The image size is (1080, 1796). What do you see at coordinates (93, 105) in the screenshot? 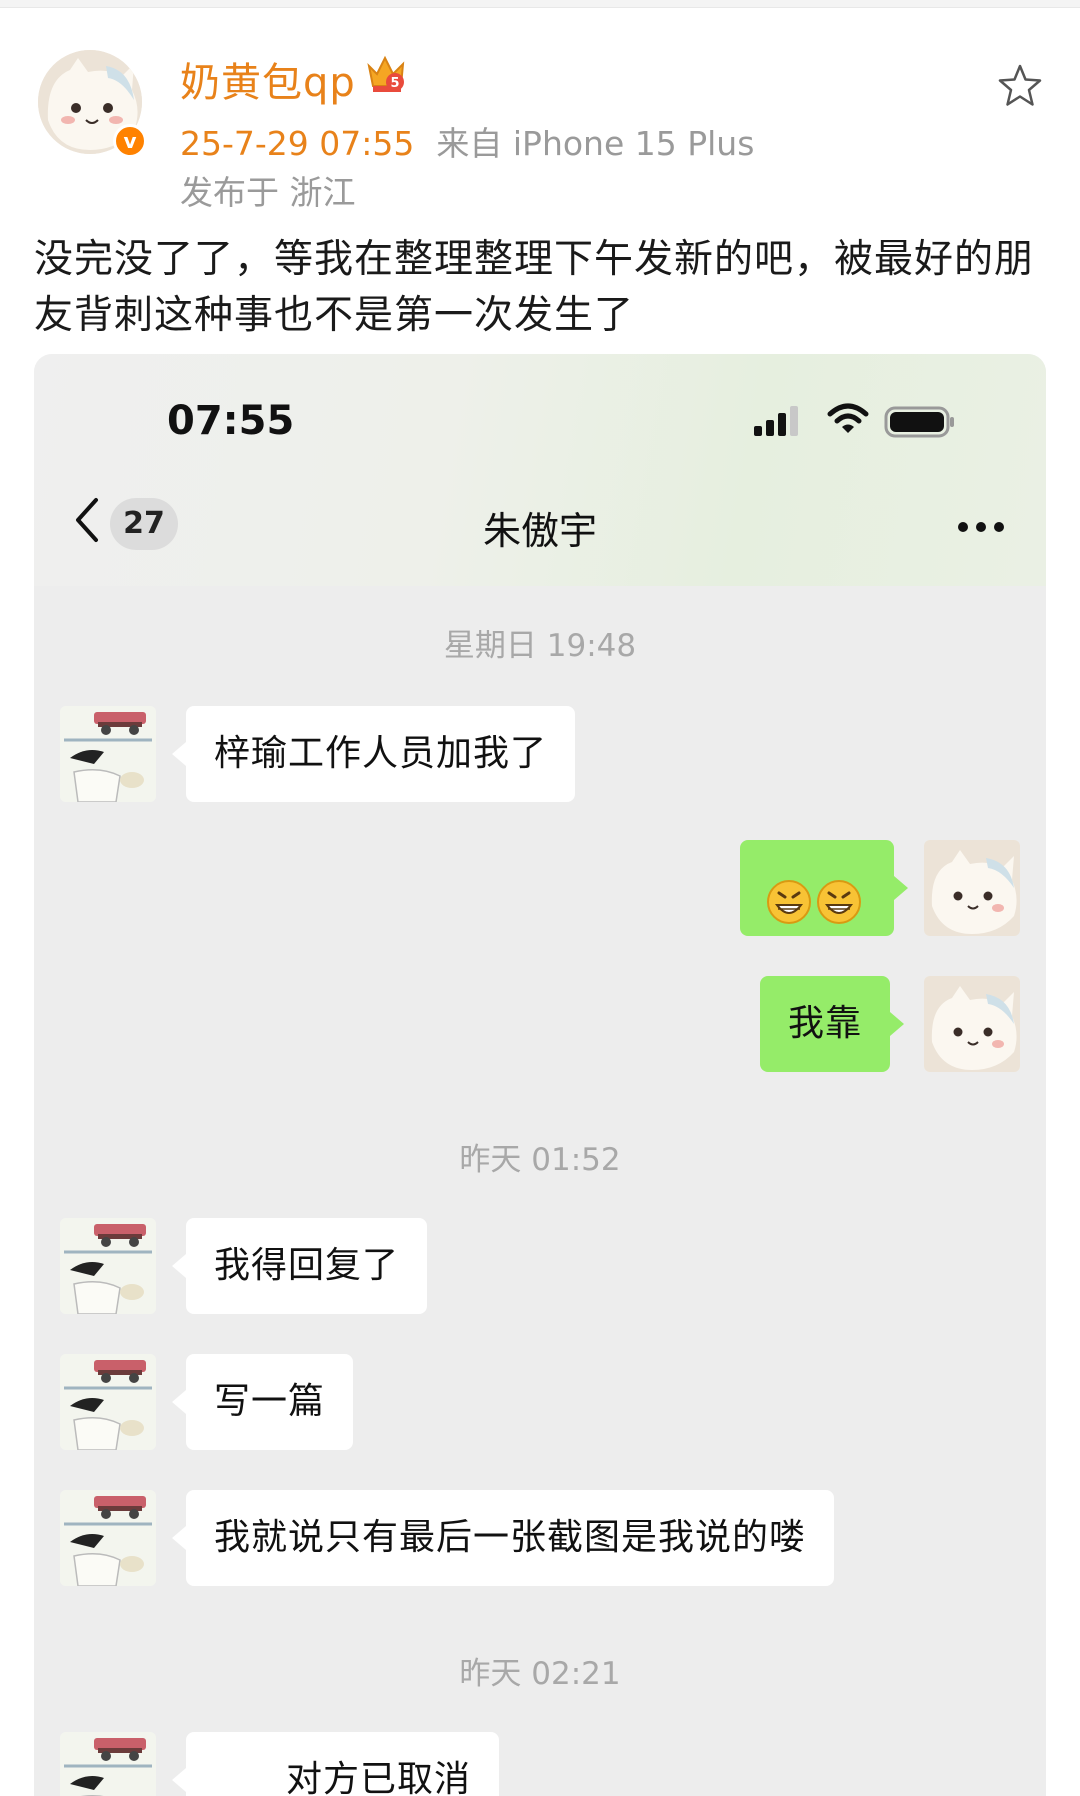
I see `author-avatar: v` at bounding box center [93, 105].